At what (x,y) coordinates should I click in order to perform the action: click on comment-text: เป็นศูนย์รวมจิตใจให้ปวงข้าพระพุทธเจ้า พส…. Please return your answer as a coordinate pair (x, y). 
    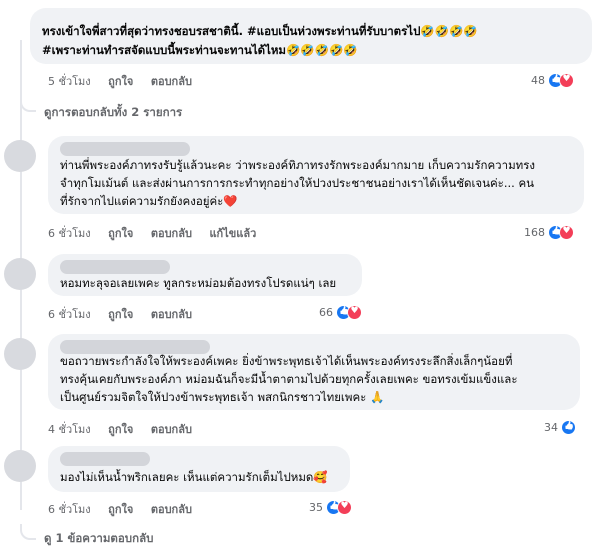
    Looking at the image, I should click on (222, 397).